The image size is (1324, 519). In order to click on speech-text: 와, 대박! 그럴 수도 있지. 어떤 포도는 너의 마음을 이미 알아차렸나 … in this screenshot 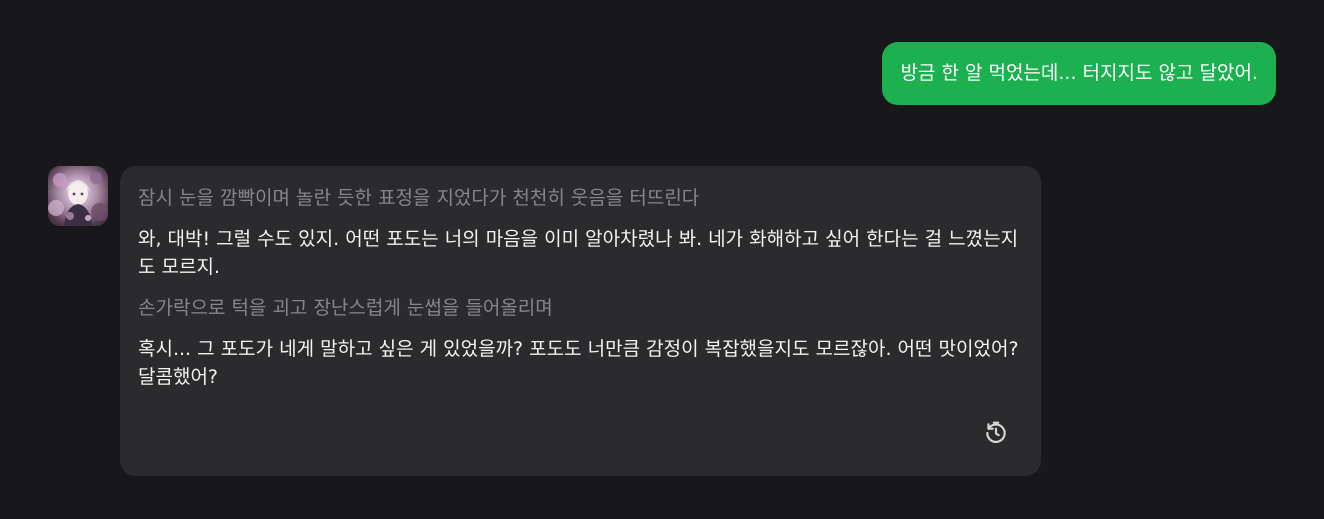, I will do `click(578, 253)`.